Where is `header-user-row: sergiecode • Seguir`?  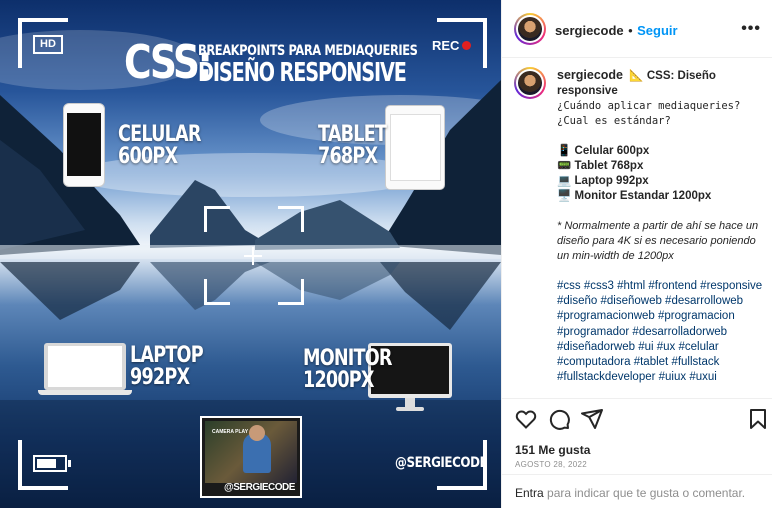 header-user-row: sergiecode • Seguir is located at coordinates (616, 31).